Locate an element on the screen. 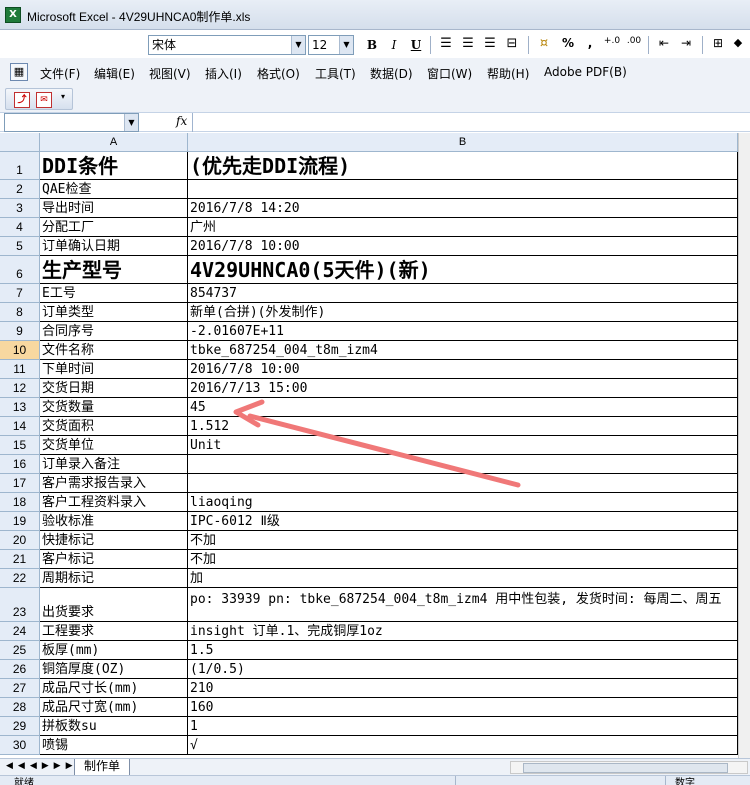 Image resolution: width=750 pixels, height=785 pixels. merge-center-icon: ⊟ is located at coordinates (512, 45).